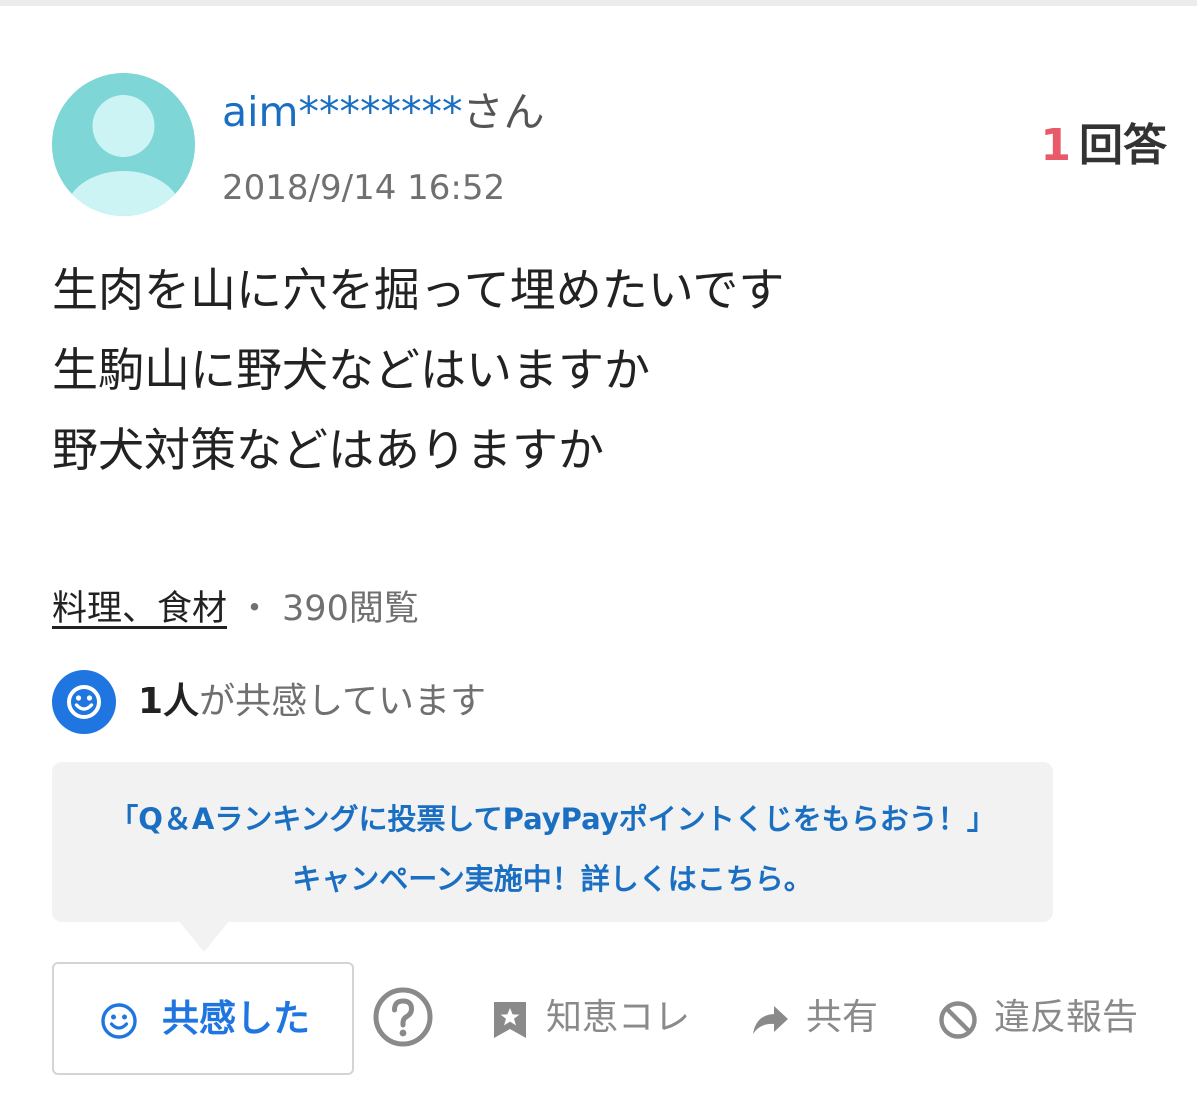 This screenshot has height=1116, width=1197. I want to click on share-label: 共有, so click(842, 1017).